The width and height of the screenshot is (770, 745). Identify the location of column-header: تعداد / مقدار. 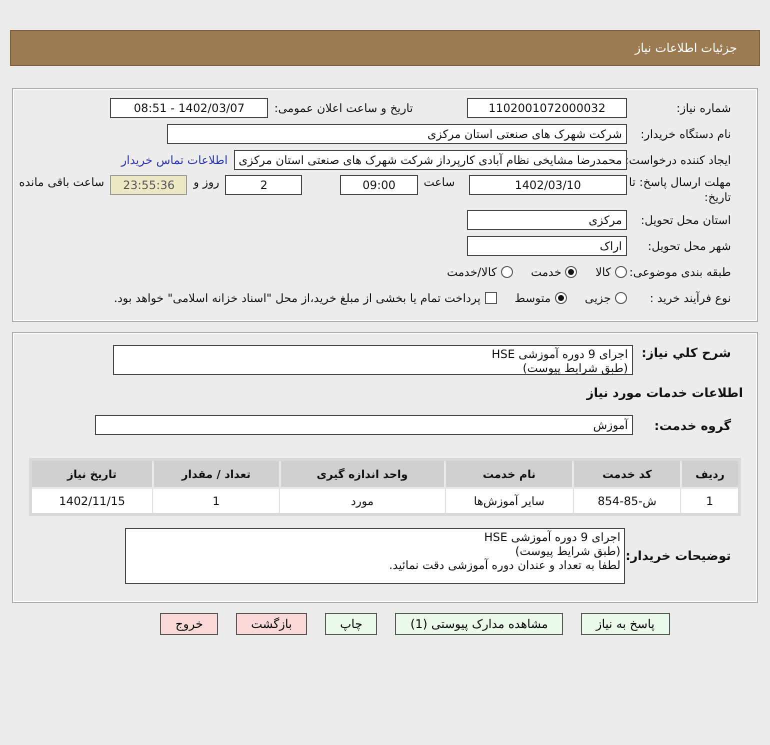
(216, 474).